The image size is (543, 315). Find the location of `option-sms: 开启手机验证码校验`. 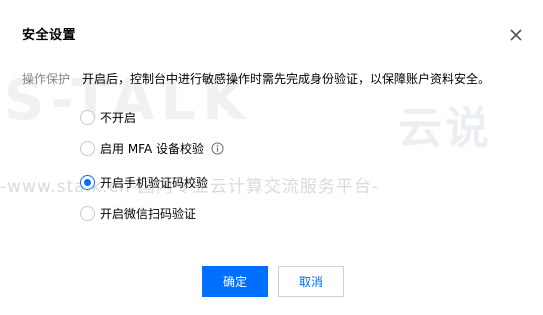

option-sms: 开启手机验证码校验 is located at coordinates (144, 182).